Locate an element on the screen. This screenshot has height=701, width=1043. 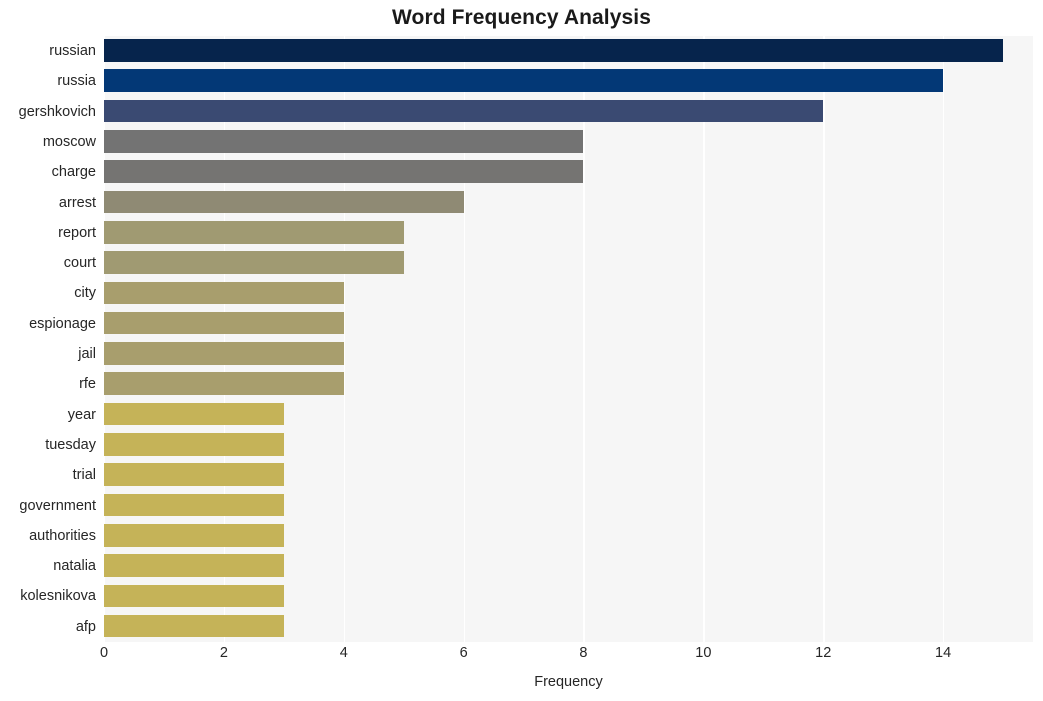
y-tick-label-charge: charge is located at coordinates (73, 172).